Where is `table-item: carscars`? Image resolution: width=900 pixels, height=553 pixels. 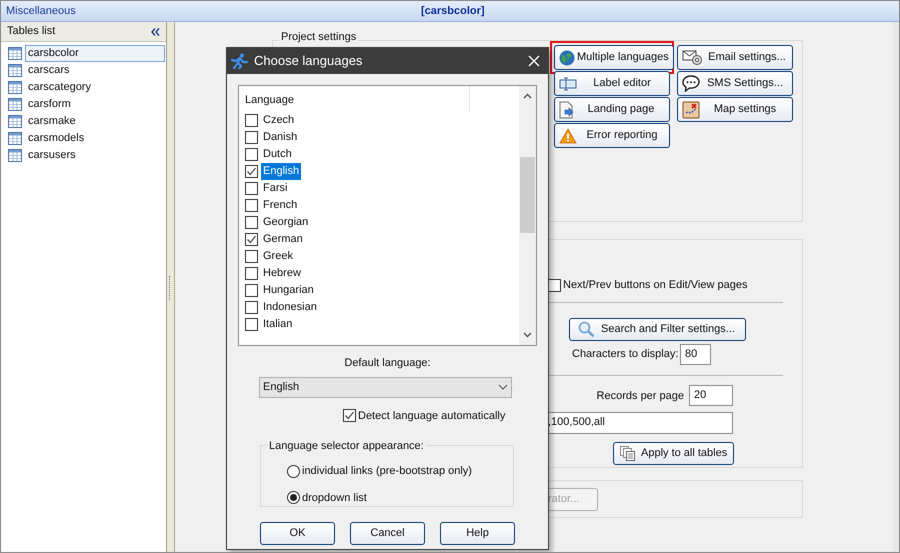 table-item: carscars is located at coordinates (95, 70).